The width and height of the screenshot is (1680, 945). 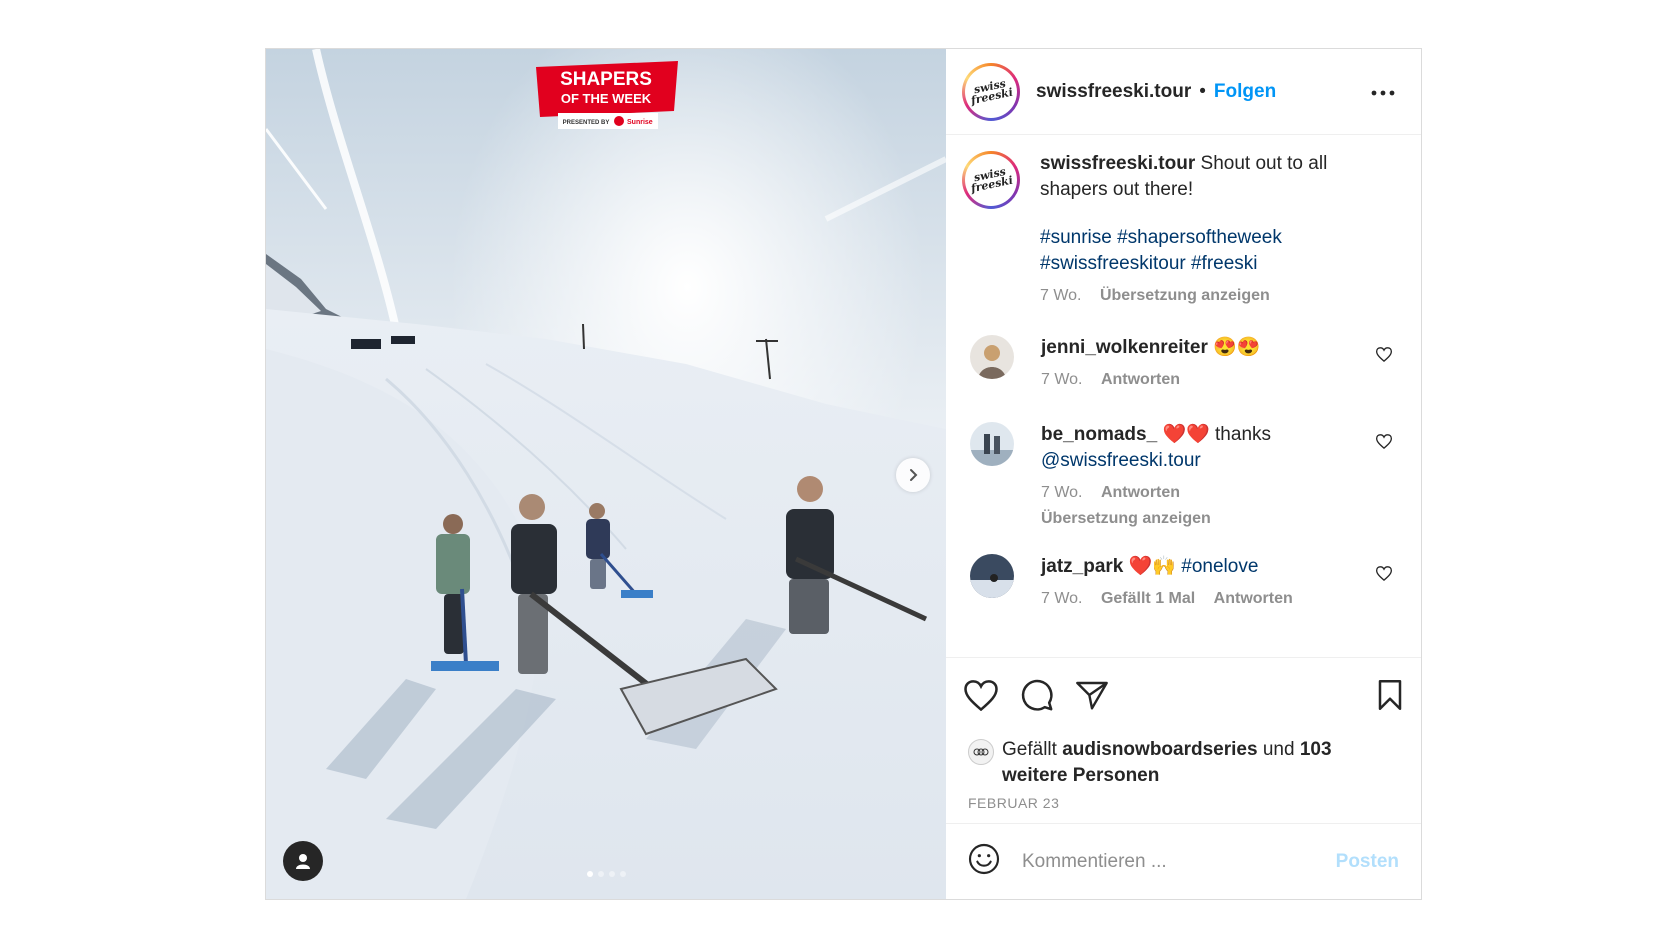 I want to click on like-button, so click(x=981, y=697).